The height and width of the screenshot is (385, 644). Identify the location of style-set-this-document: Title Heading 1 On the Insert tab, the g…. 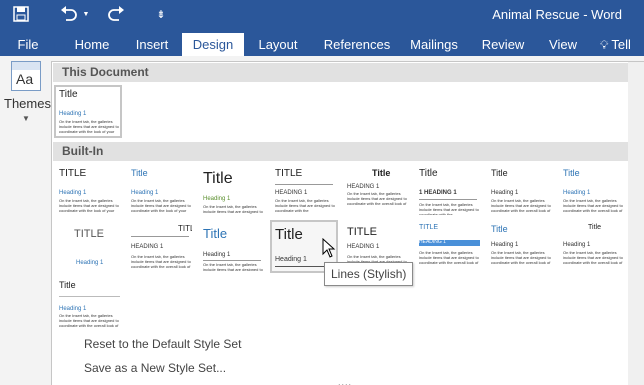
(88, 111).